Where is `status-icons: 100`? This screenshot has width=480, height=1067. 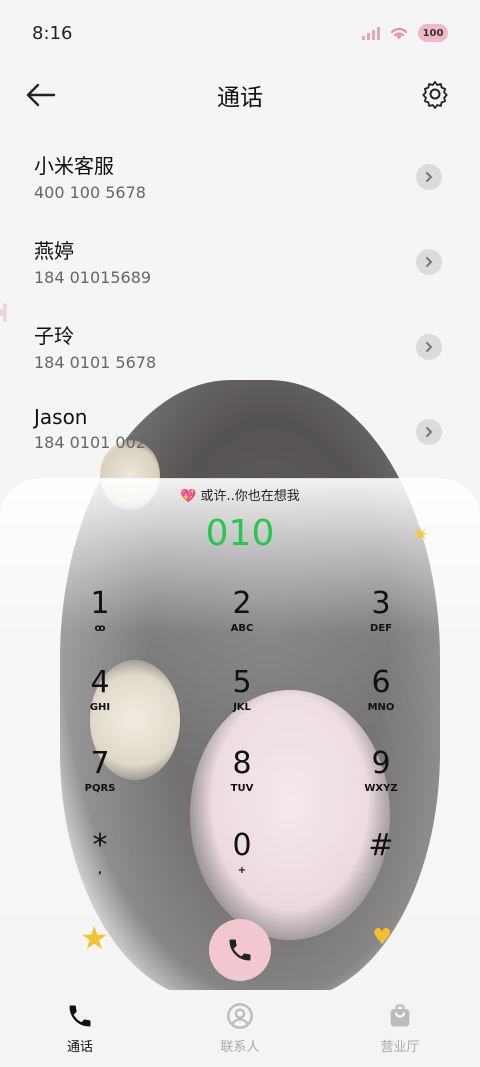 status-icons: 100 is located at coordinates (405, 33).